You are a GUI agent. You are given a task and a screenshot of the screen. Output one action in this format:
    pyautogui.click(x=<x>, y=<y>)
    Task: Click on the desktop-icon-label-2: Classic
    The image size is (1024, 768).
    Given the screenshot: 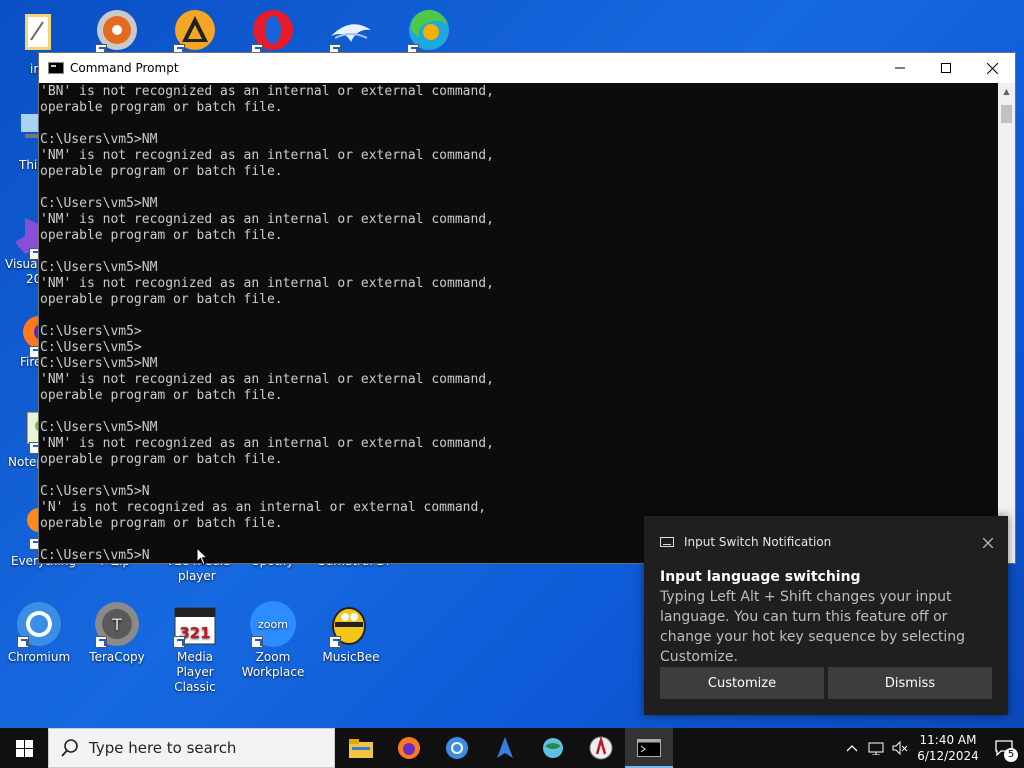 What is the action you would take?
    pyautogui.click(x=195, y=687)
    